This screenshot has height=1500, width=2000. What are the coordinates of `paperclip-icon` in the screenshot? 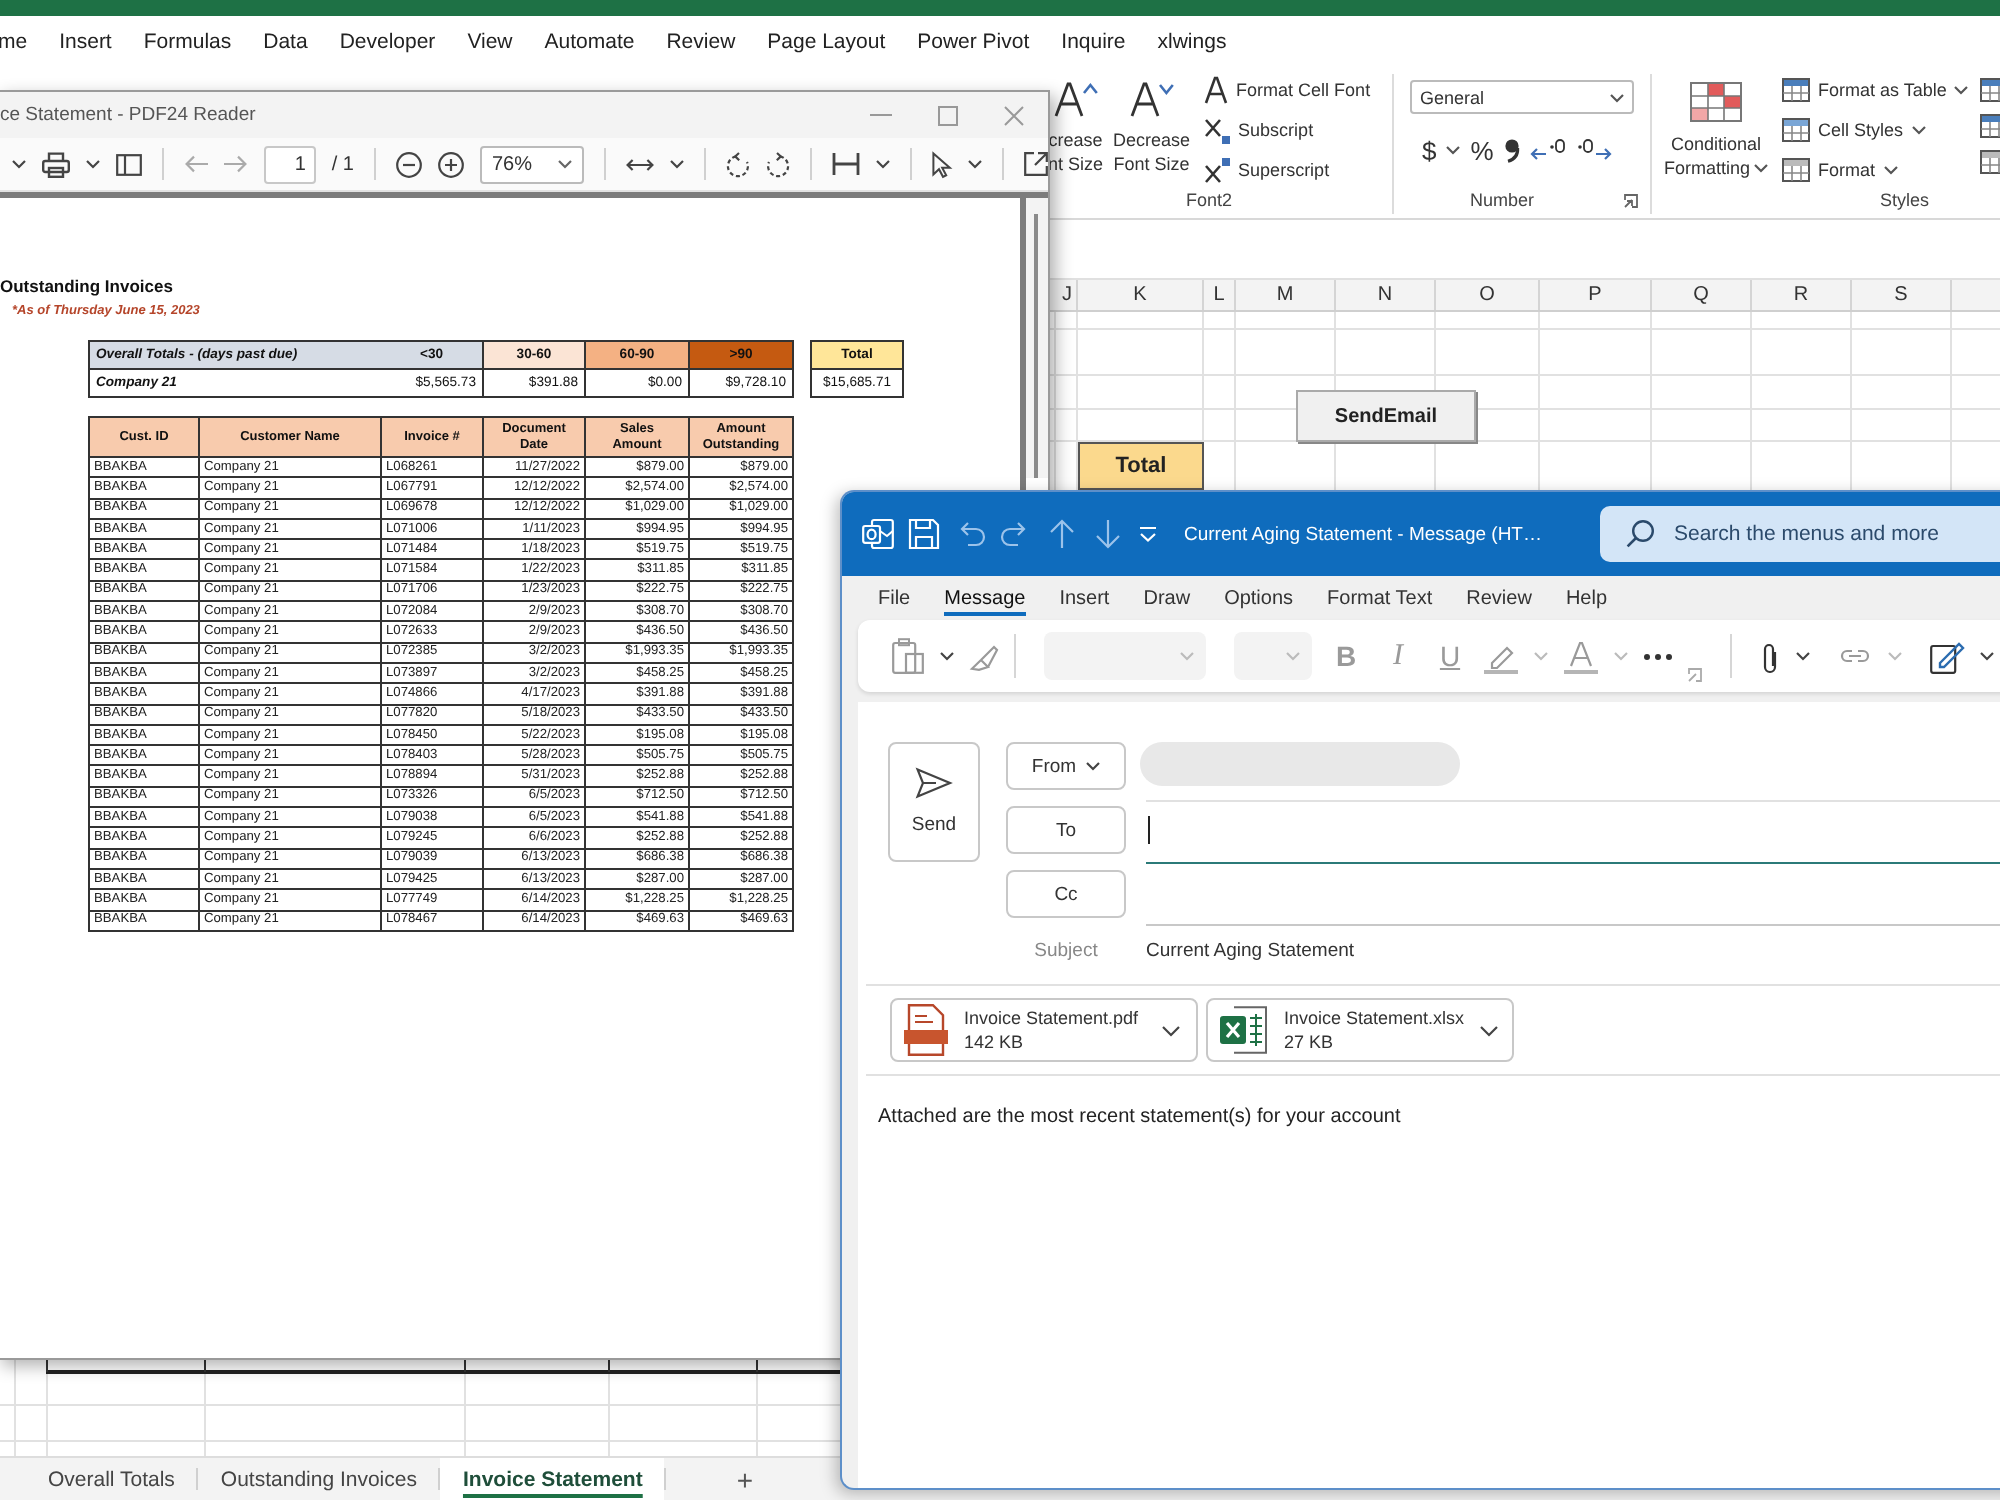 It's located at (1770, 656).